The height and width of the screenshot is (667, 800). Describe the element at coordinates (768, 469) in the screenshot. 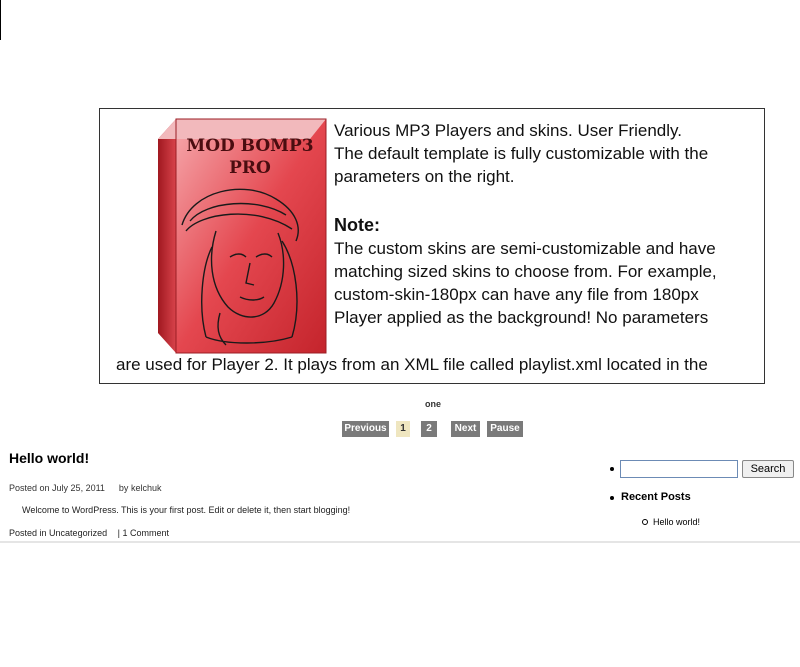

I see `search-button: Search` at that location.